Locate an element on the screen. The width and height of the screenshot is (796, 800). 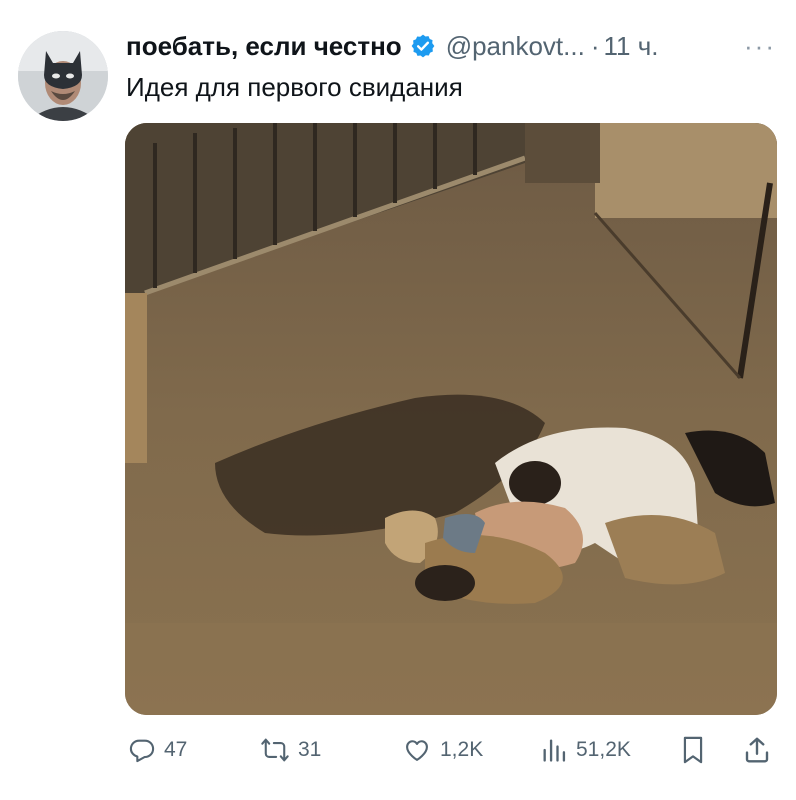
tweet-actions-bar: 47 31 1,2K 51,2K is located at coordinates (451, 750).